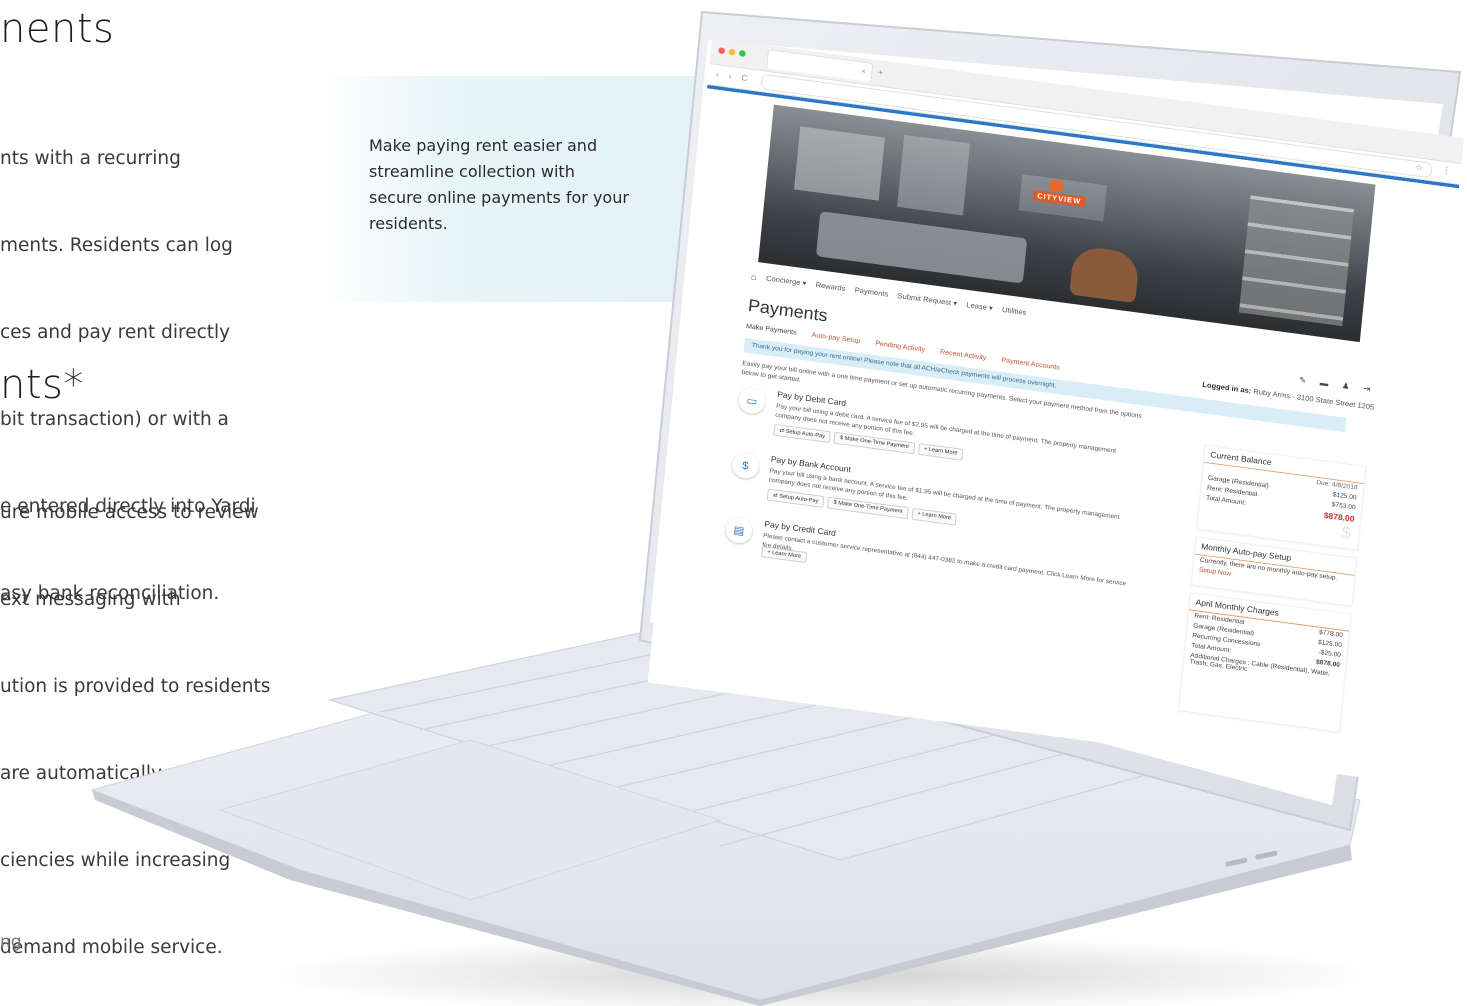 The height and width of the screenshot is (1006, 1467). What do you see at coordinates (752, 401) in the screenshot?
I see `debit-card-icon: ▭` at bounding box center [752, 401].